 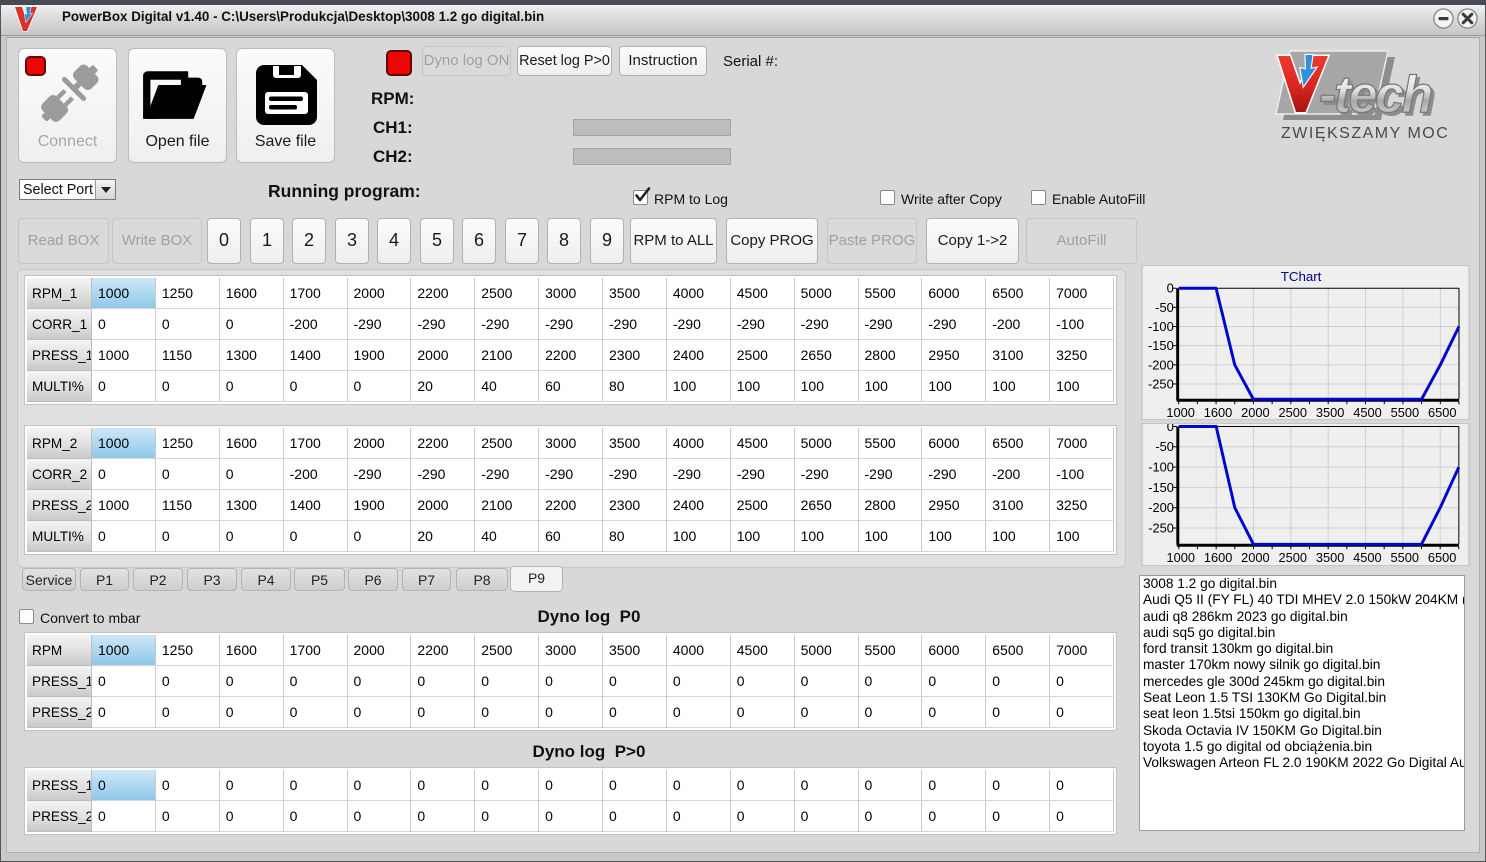 I want to click on svg-text: ZWIĘKSZAMY MOC, so click(x=1365, y=133).